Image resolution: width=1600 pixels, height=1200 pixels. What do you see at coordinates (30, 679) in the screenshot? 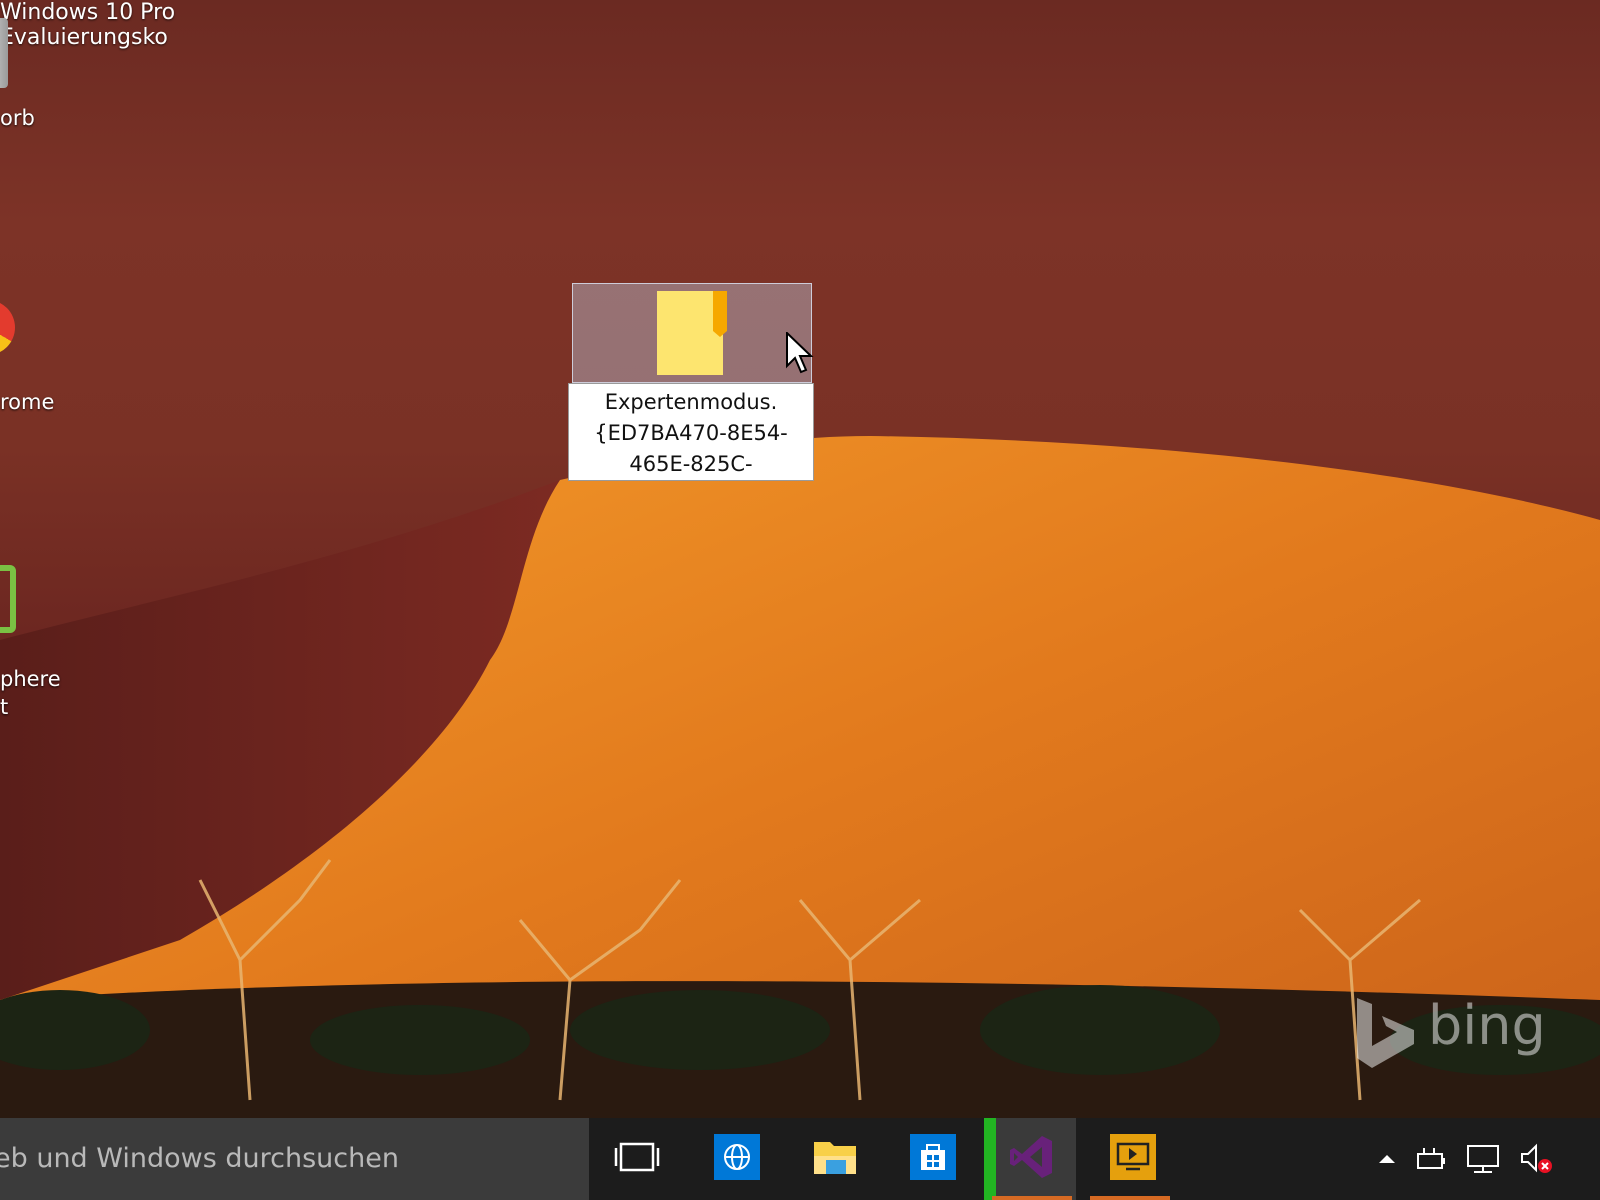
I see `desktop-icon-label: phere` at bounding box center [30, 679].